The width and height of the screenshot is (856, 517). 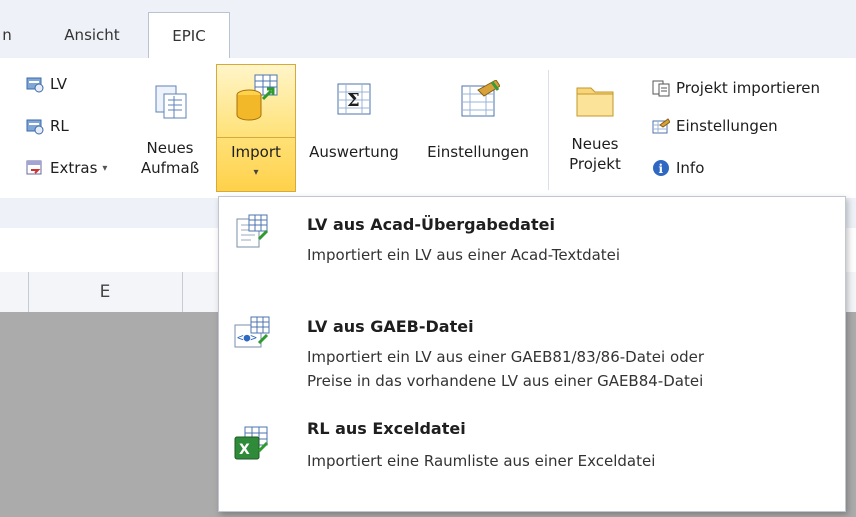 What do you see at coordinates (170, 107) in the screenshot?
I see `aufmass-icon` at bounding box center [170, 107].